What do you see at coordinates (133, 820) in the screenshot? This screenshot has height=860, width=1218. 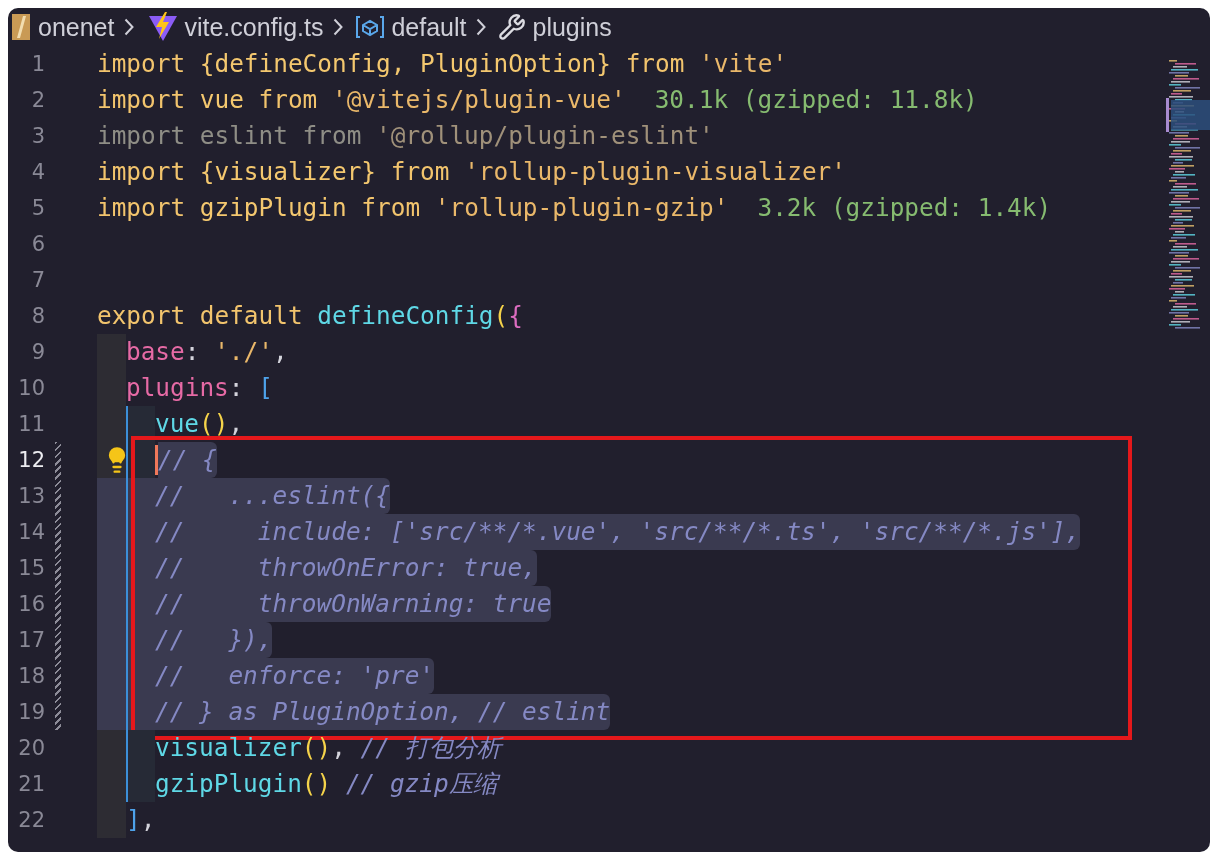 I see `code-token: ]` at bounding box center [133, 820].